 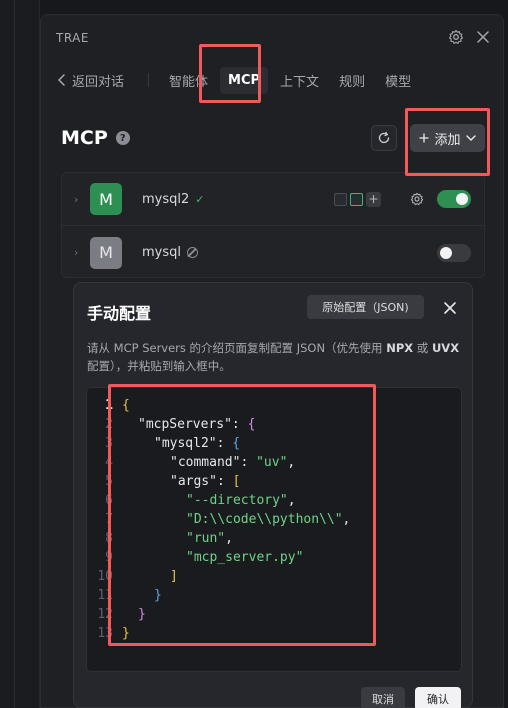 What do you see at coordinates (122, 138) in the screenshot?
I see `help-icon: ?` at bounding box center [122, 138].